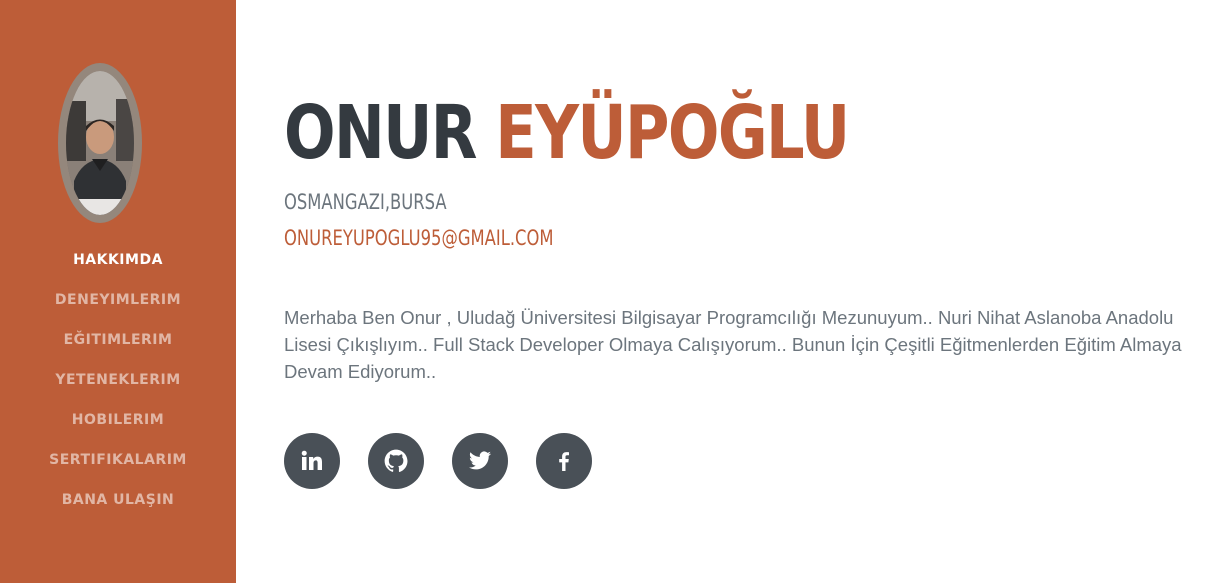 Image resolution: width=1231 pixels, height=583 pixels. I want to click on social-icons, so click(438, 461).